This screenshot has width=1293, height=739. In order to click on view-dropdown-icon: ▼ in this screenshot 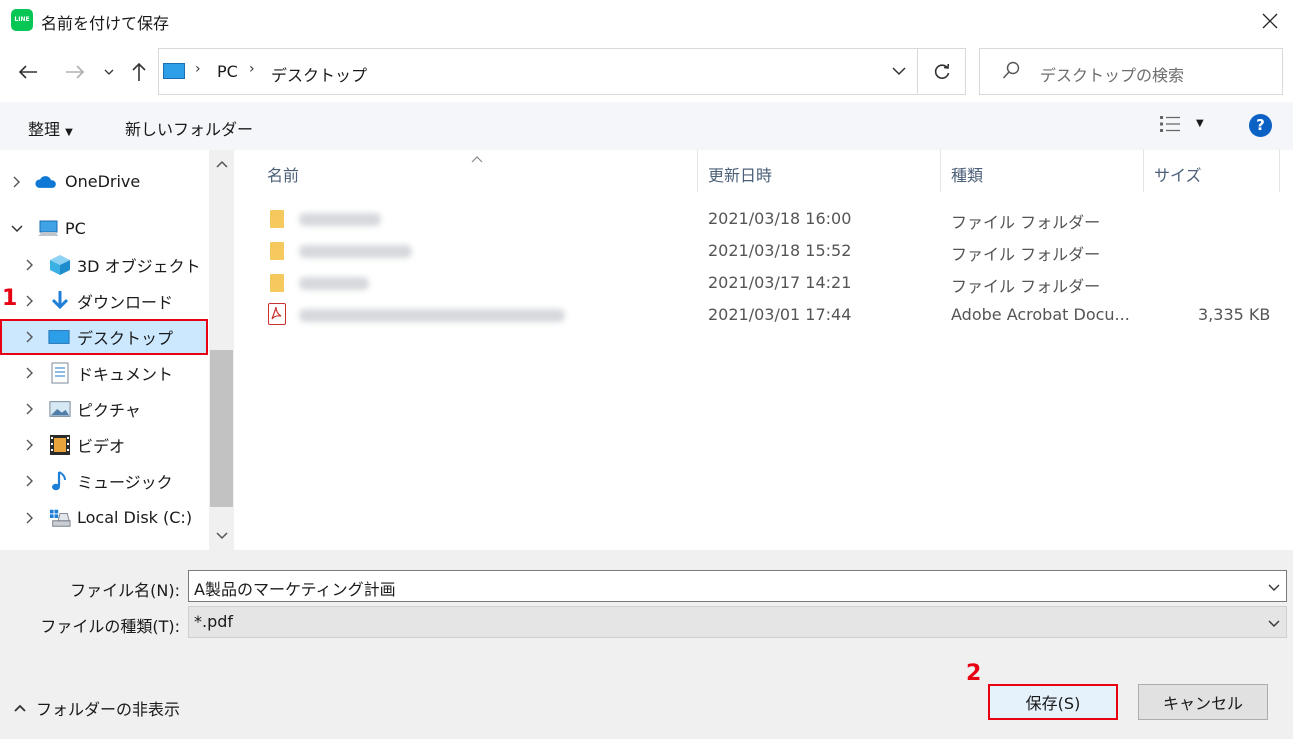, I will do `click(1200, 123)`.